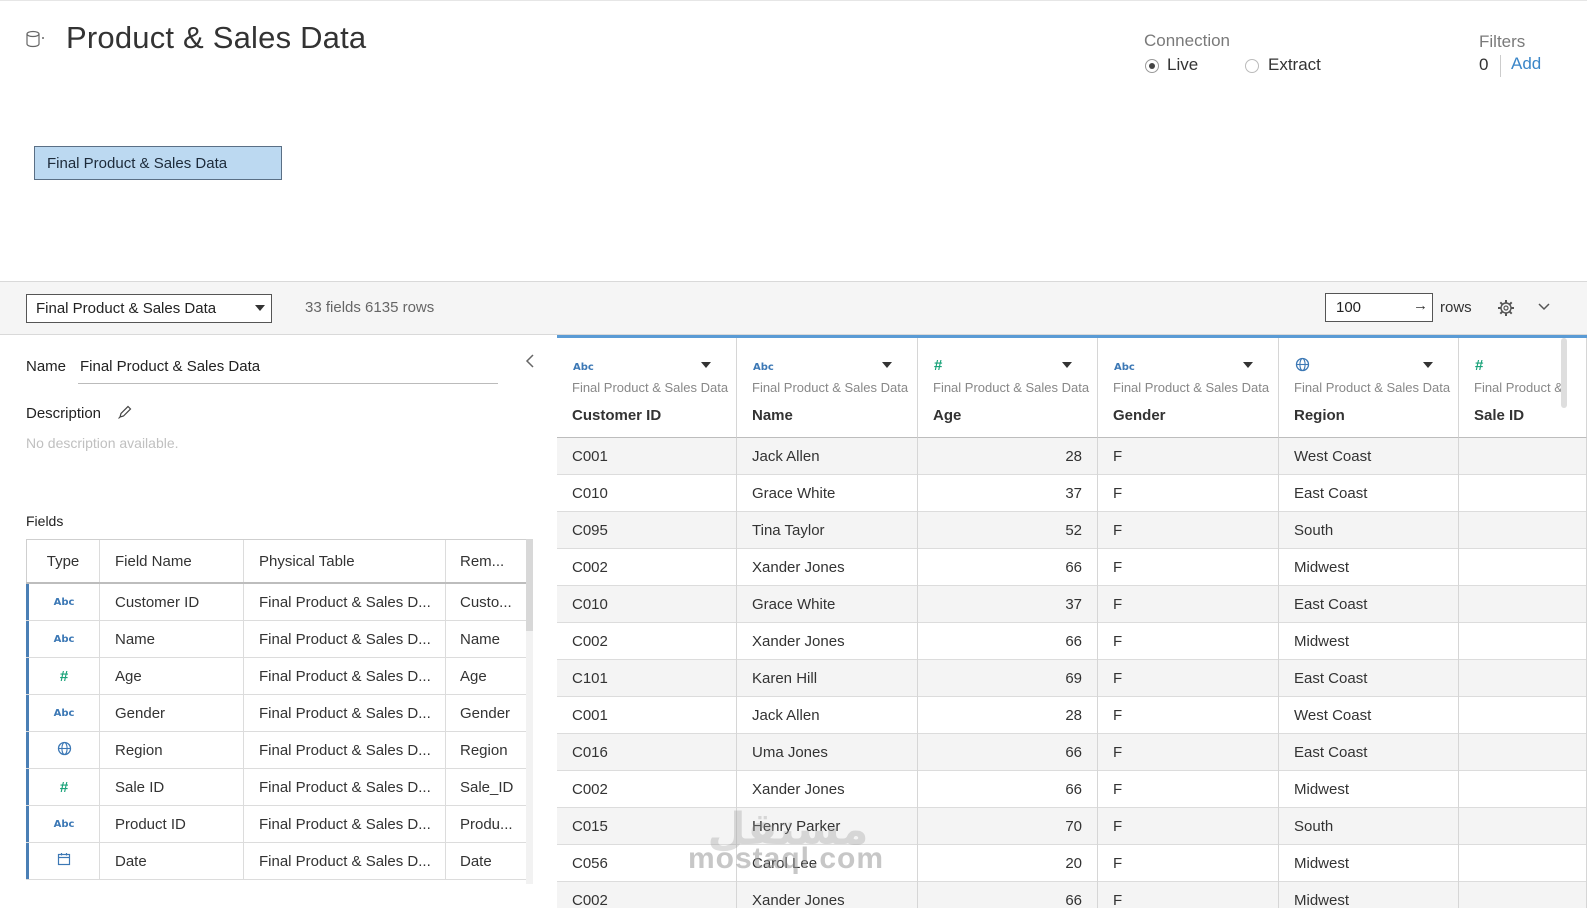 The height and width of the screenshot is (908, 1587). I want to click on table-select: Final Product & Sales Data, so click(149, 308).